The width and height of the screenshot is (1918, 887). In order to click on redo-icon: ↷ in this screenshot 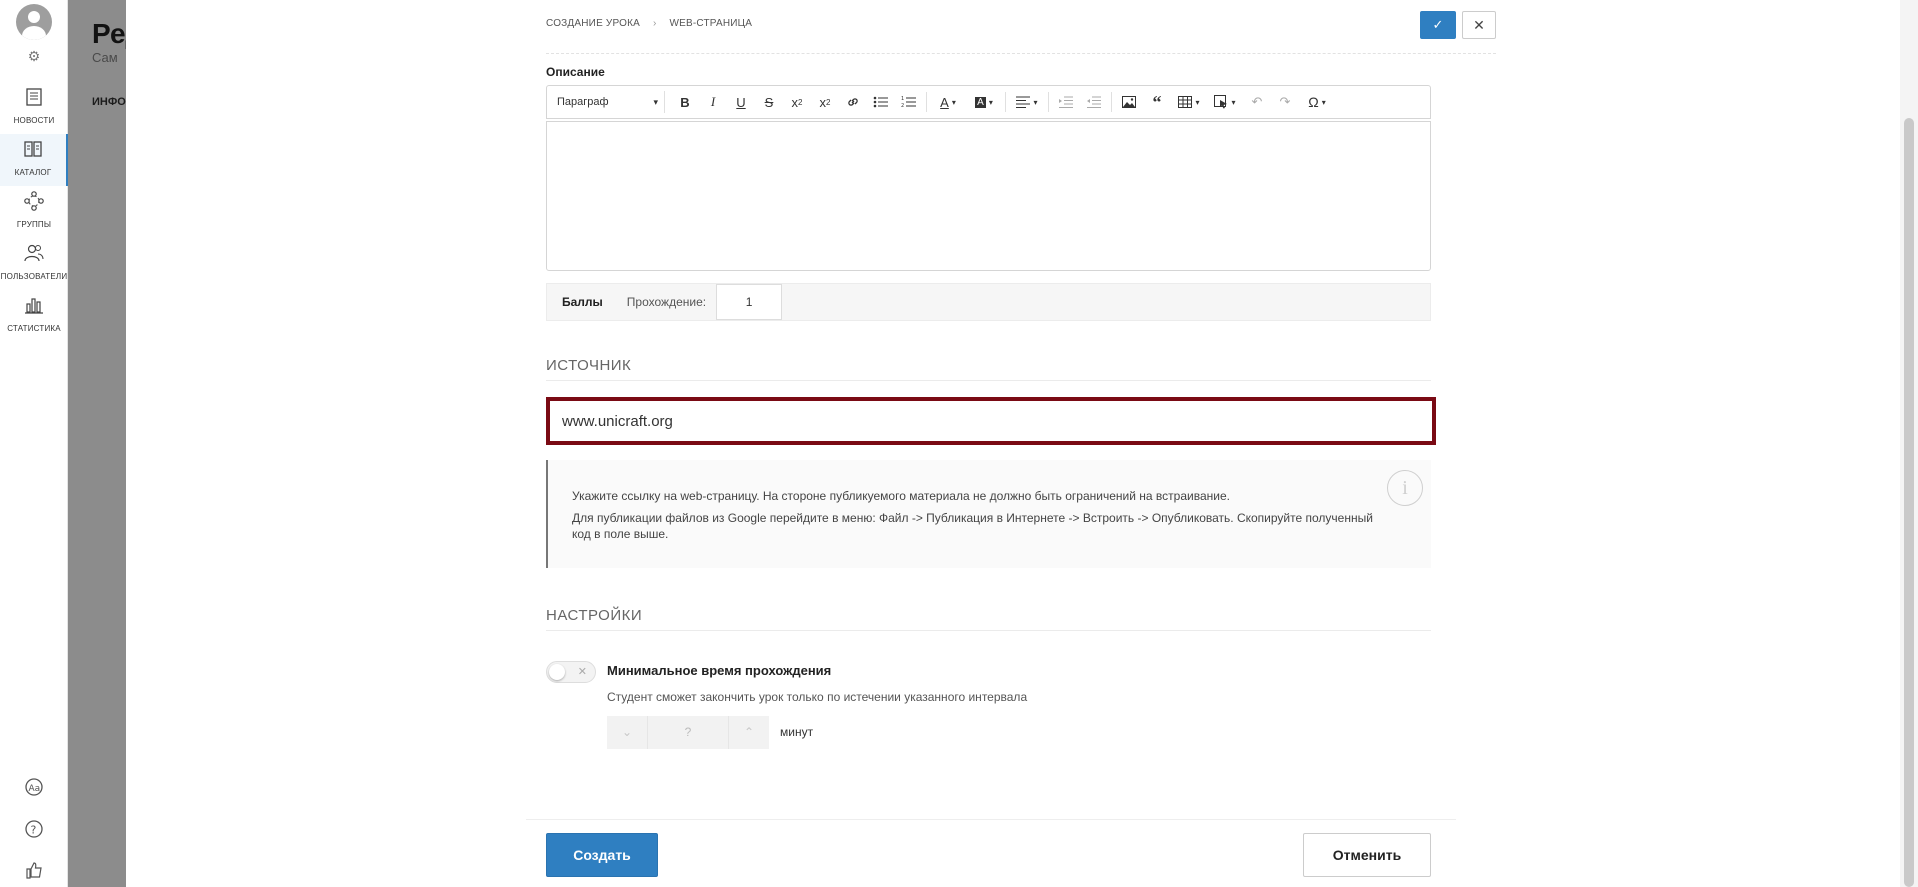, I will do `click(1285, 102)`.